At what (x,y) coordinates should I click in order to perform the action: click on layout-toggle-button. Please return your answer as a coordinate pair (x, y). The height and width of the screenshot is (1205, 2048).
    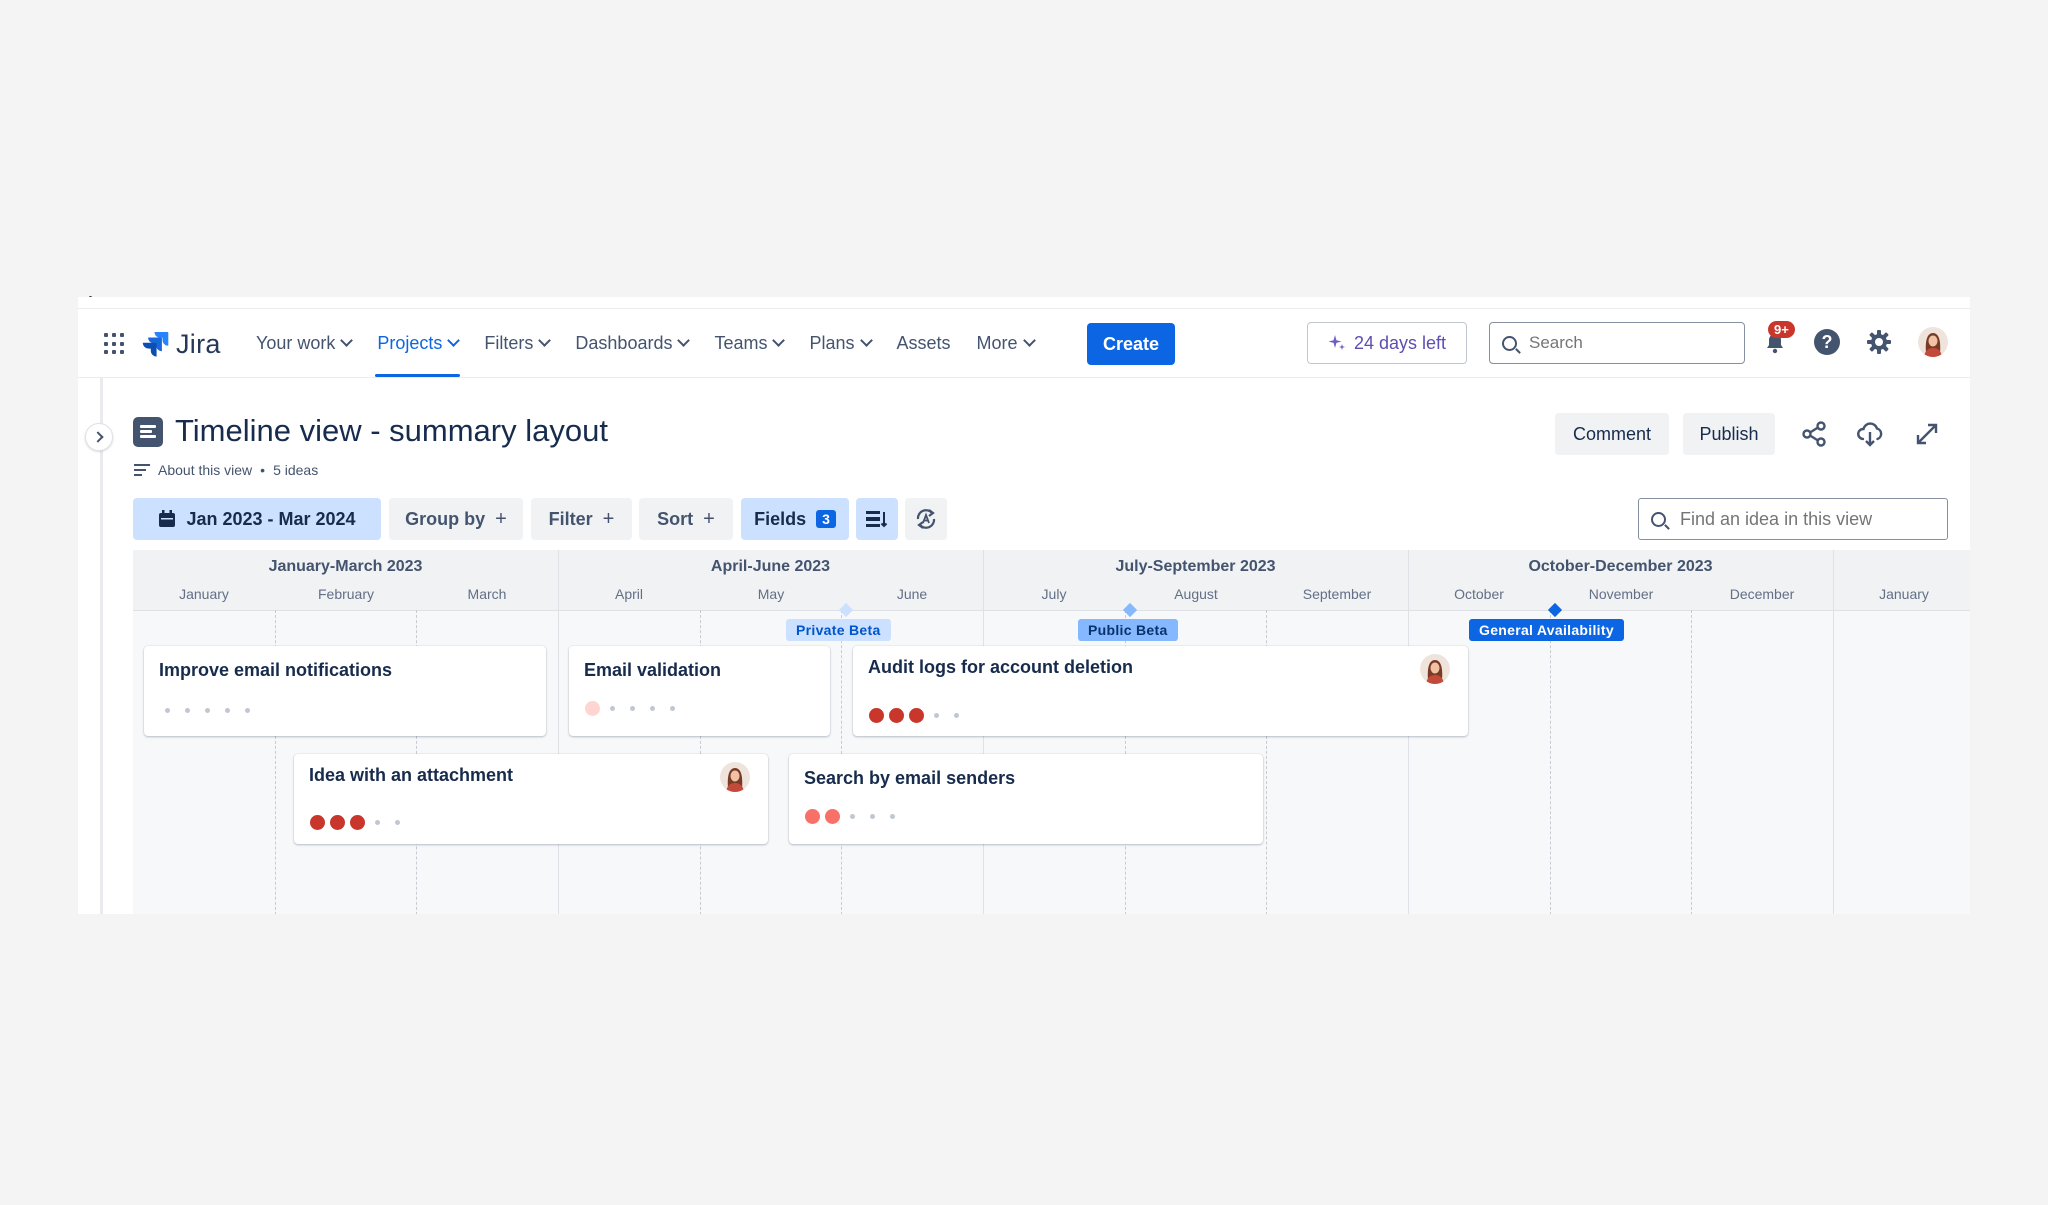
    Looking at the image, I should click on (877, 519).